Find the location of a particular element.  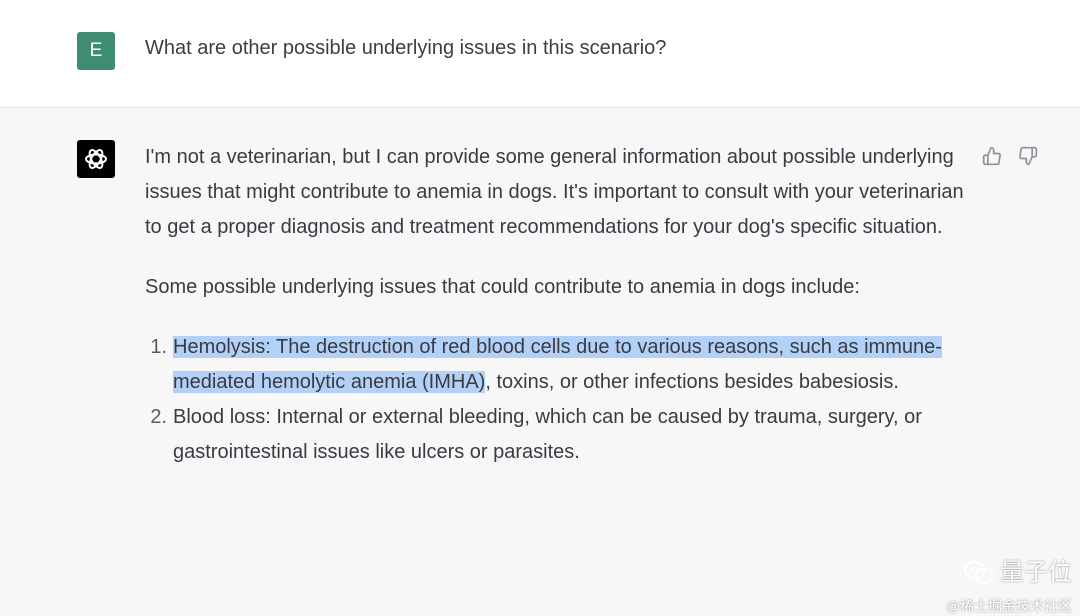

list-item-number: 1. is located at coordinates (158, 347).